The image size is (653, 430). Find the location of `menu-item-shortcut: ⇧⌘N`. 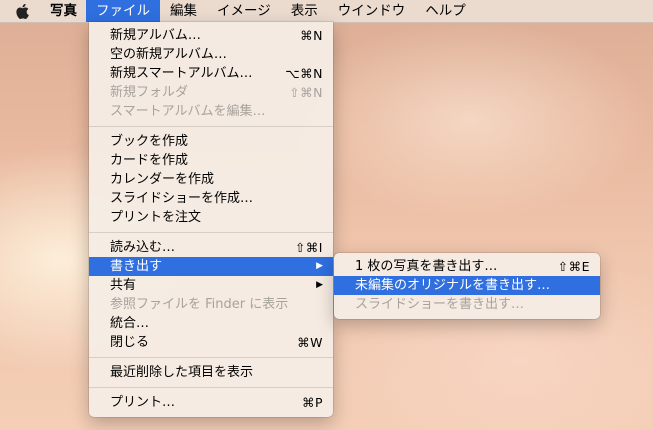

menu-item-shortcut: ⇧⌘N is located at coordinates (306, 92).